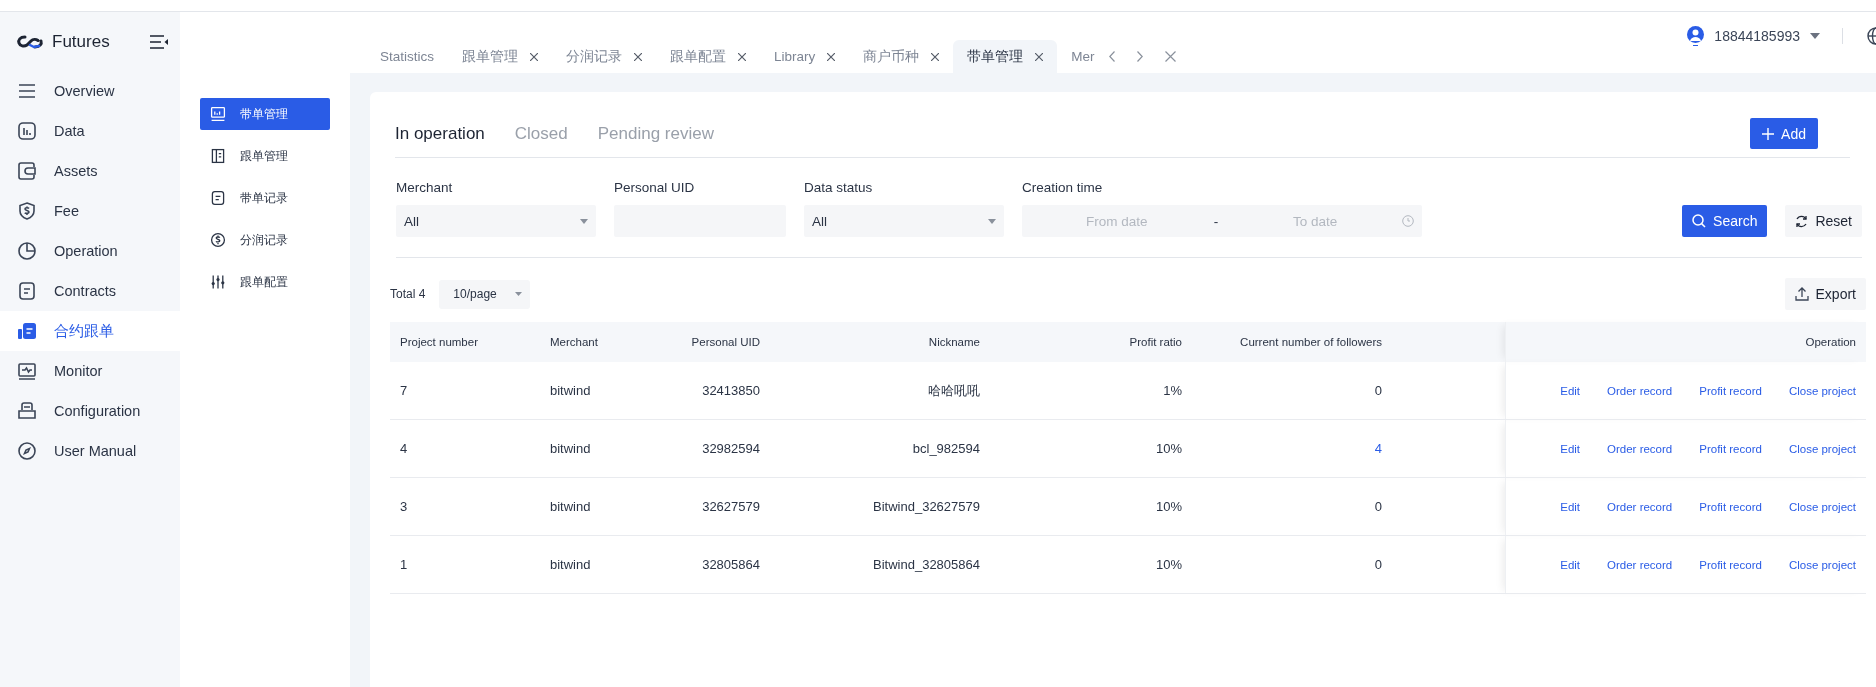  Describe the element at coordinates (90, 291) in the screenshot. I see `nav-item: Contracts` at that location.